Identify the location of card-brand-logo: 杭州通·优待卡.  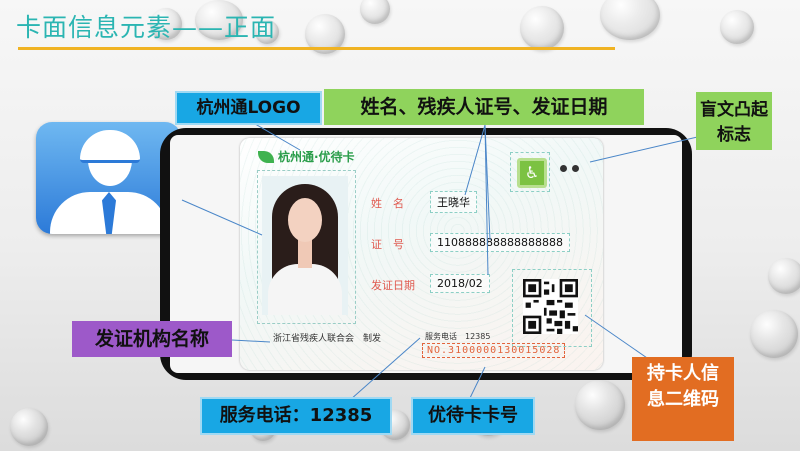
(306, 156).